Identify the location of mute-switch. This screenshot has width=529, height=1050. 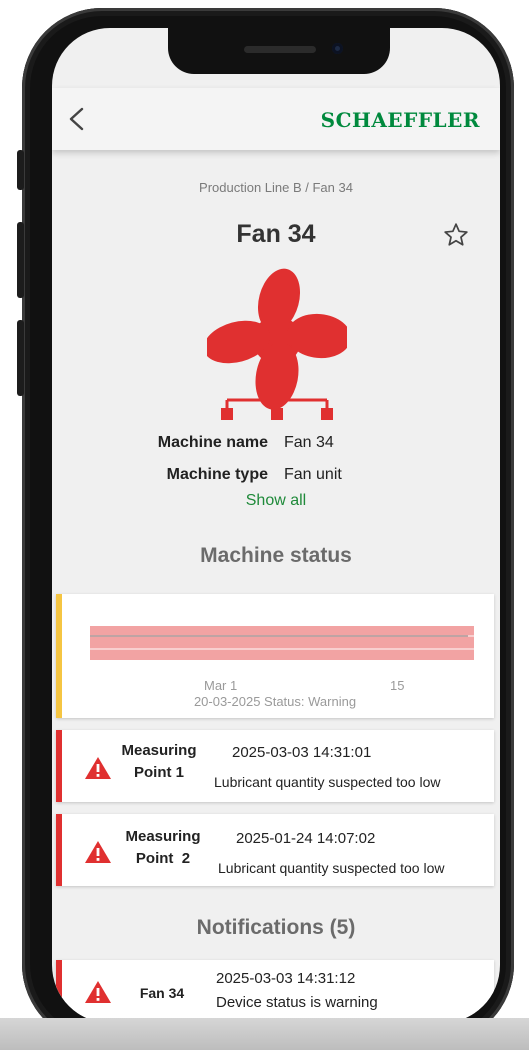
(20, 170).